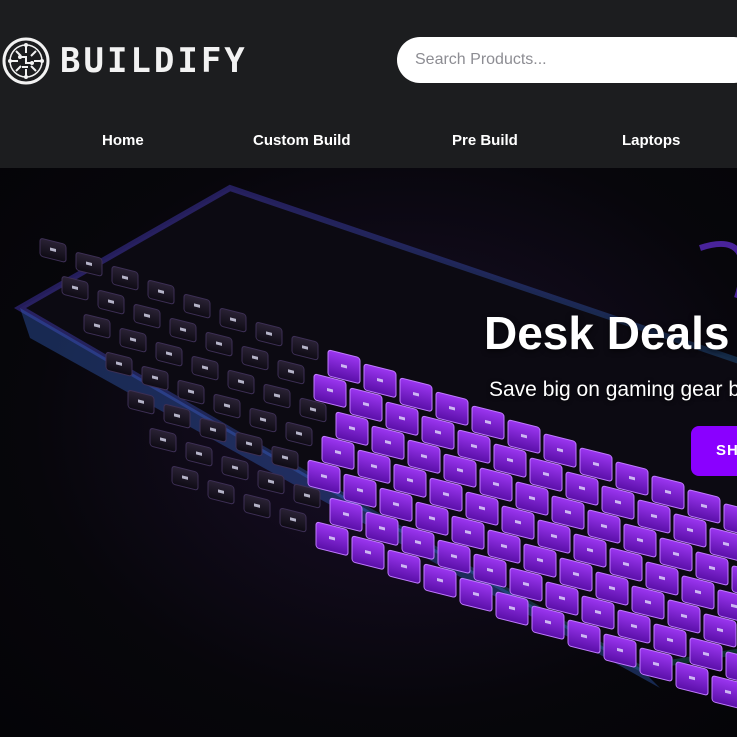 The image size is (737, 737). I want to click on shop-now-button: SH, so click(714, 451).